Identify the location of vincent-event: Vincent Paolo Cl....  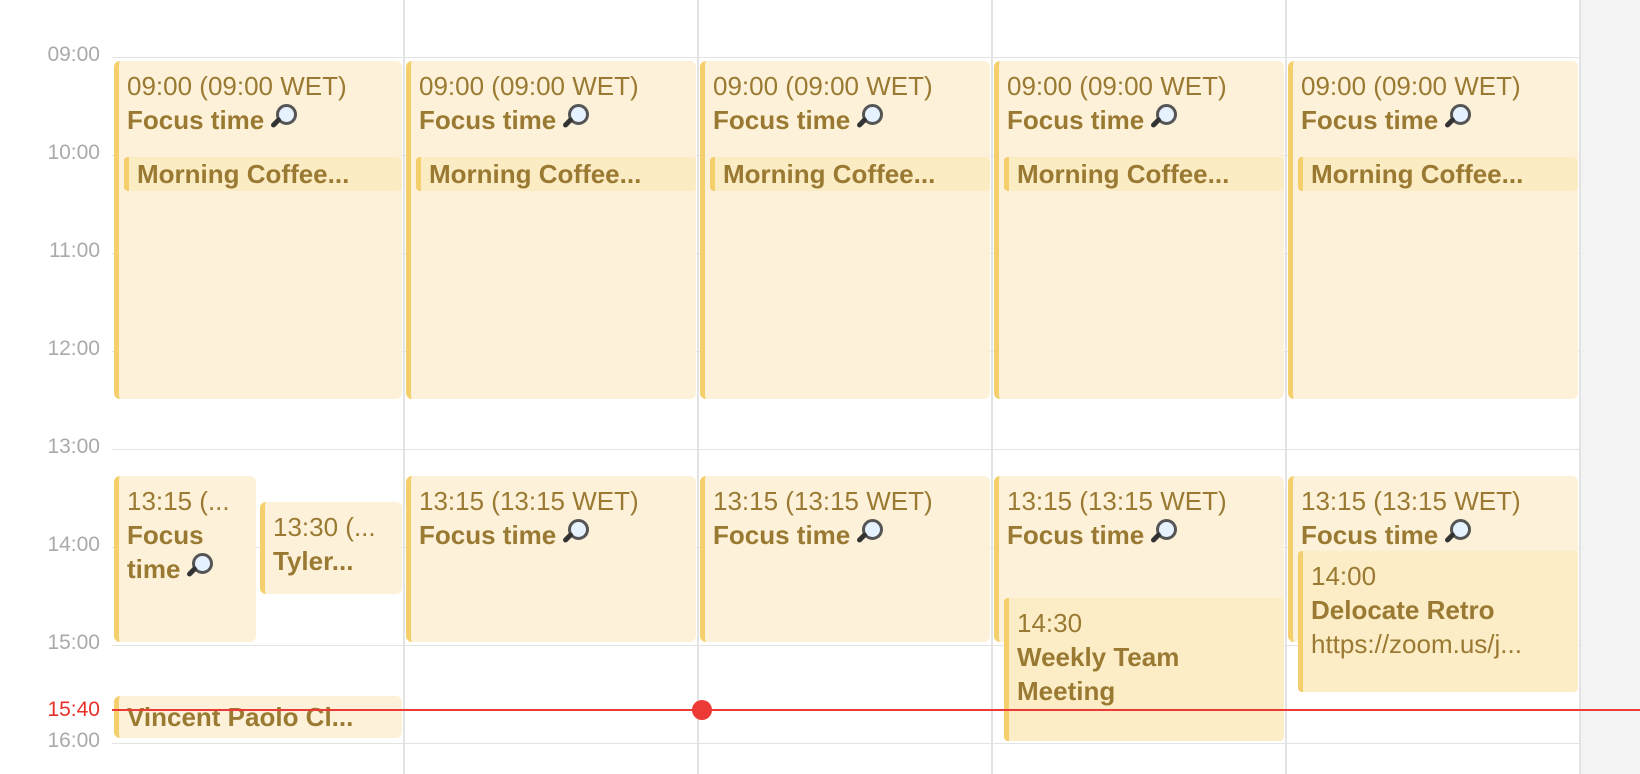
(258, 717).